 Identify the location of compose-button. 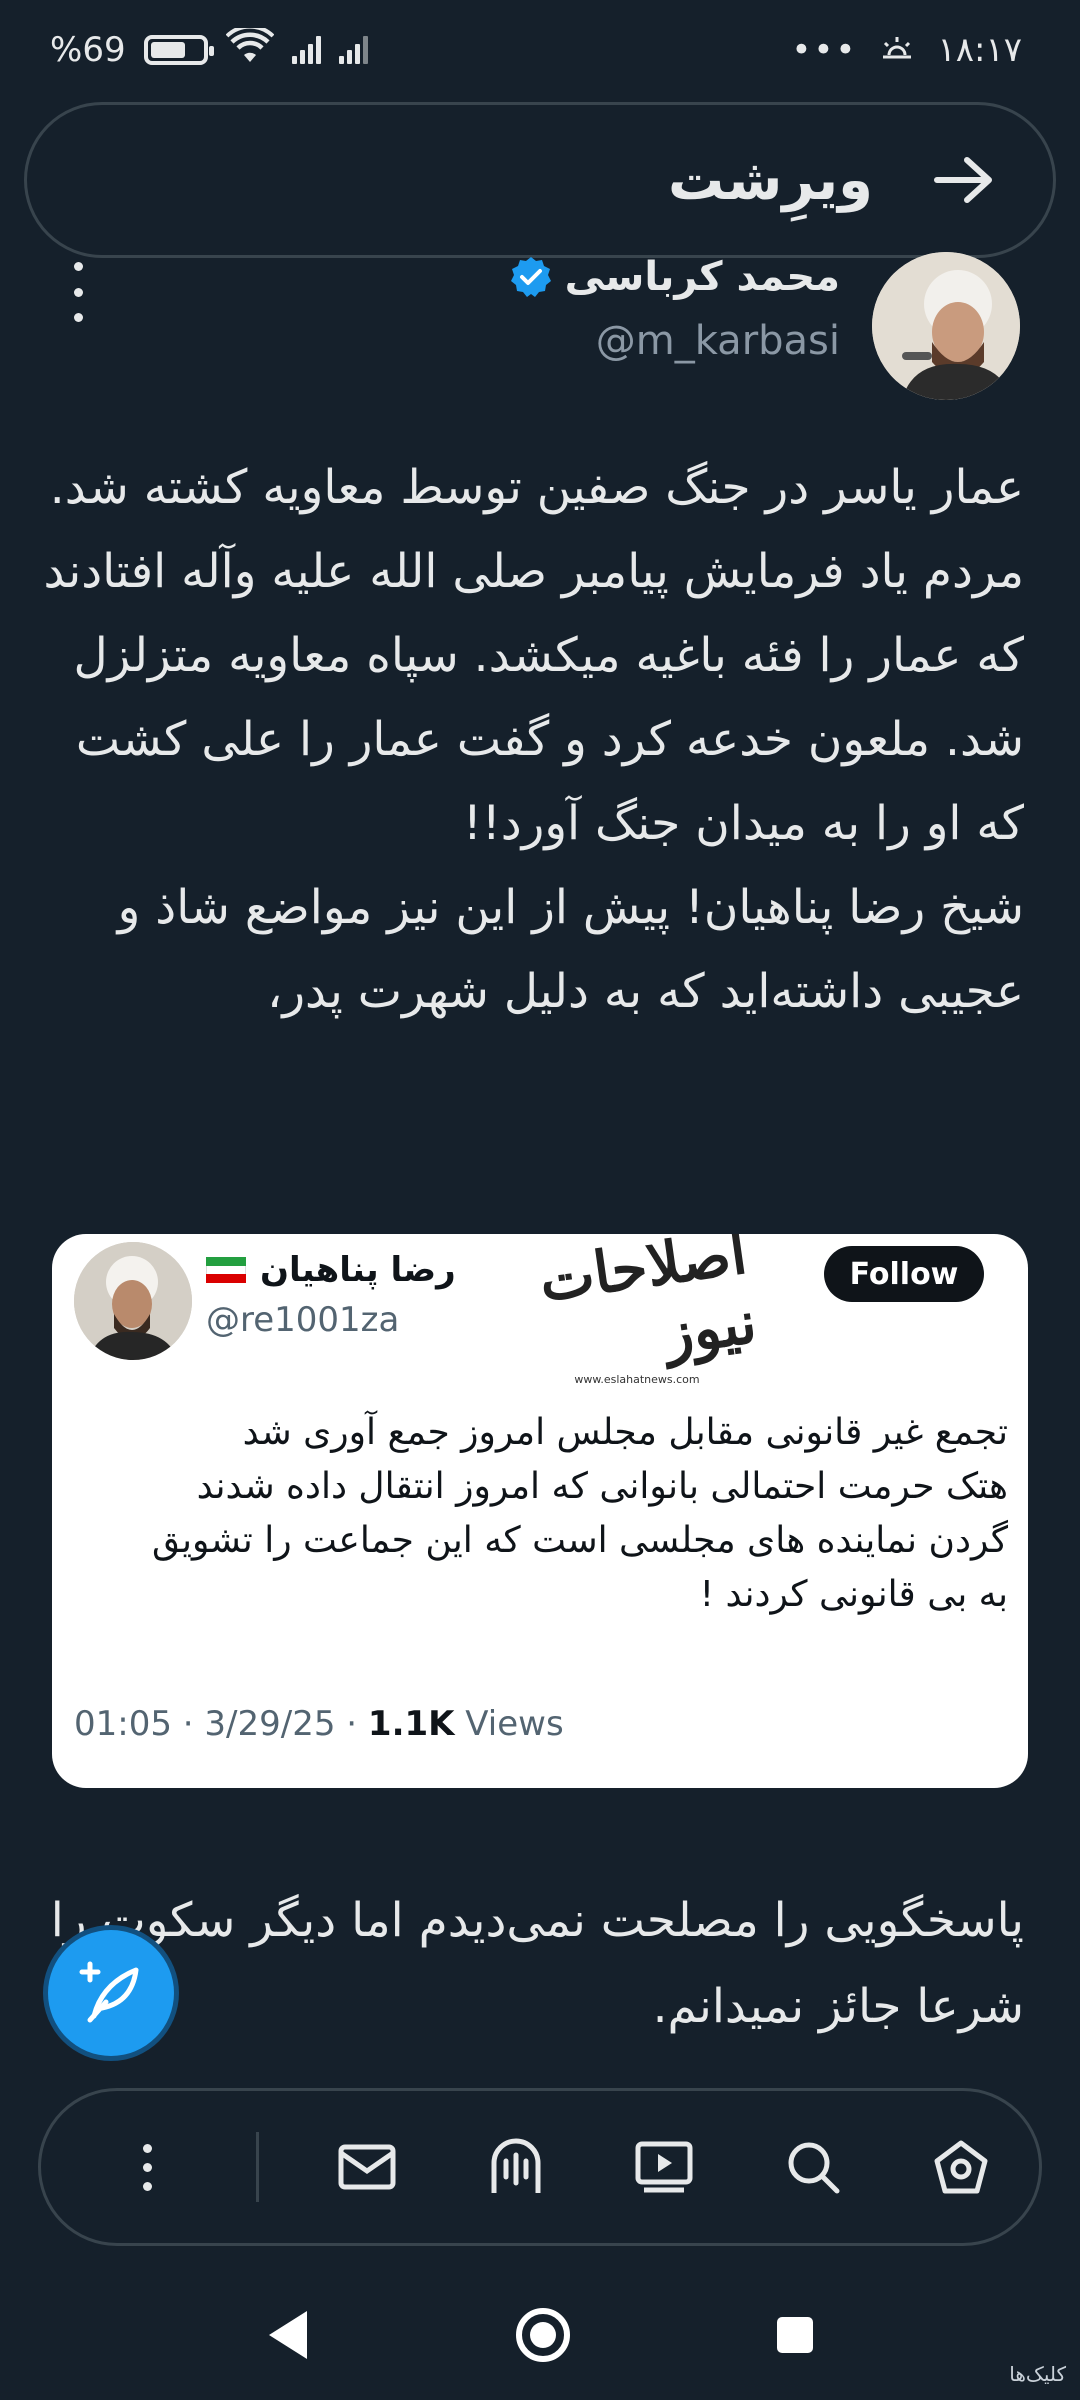
(111, 1993).